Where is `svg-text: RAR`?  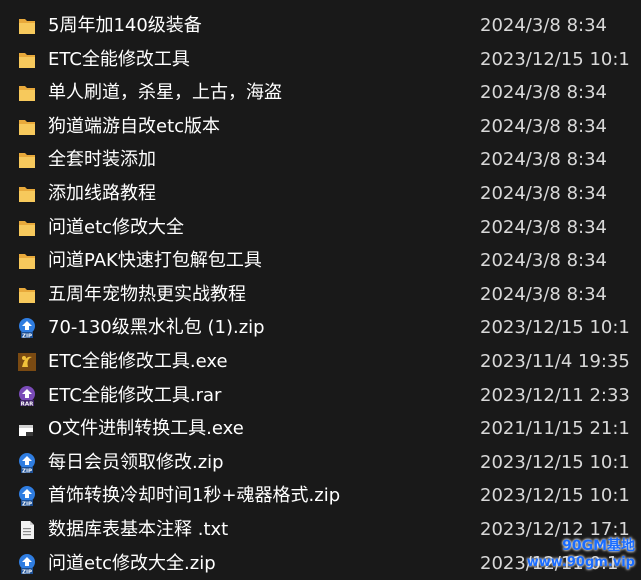
svg-text: RAR is located at coordinates (27, 404).